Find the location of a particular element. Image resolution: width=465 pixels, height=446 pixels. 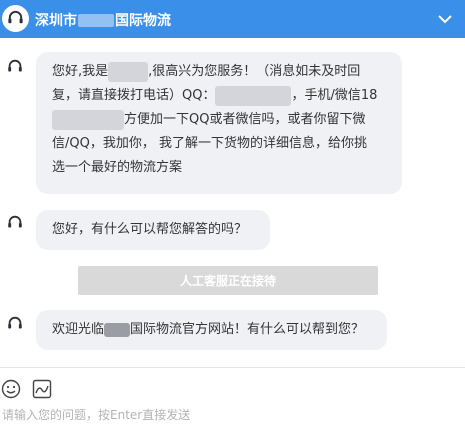

message-text: 选一个最好的物流方案 is located at coordinates (117, 167).